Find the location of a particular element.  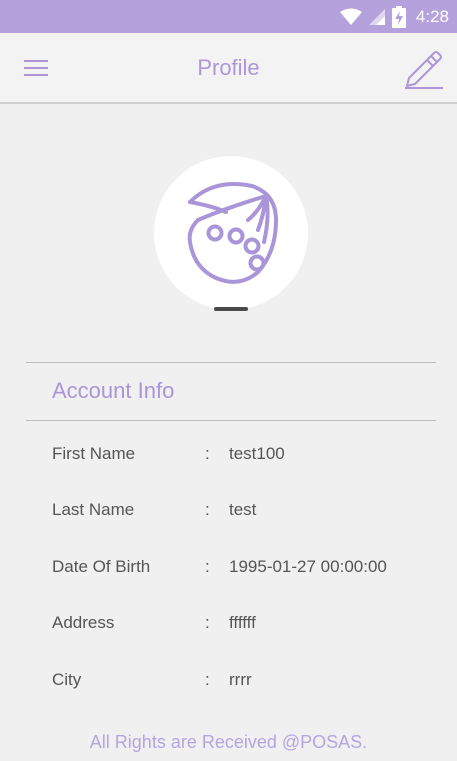

info-row-last-name: Last Name : test is located at coordinates (228, 515).